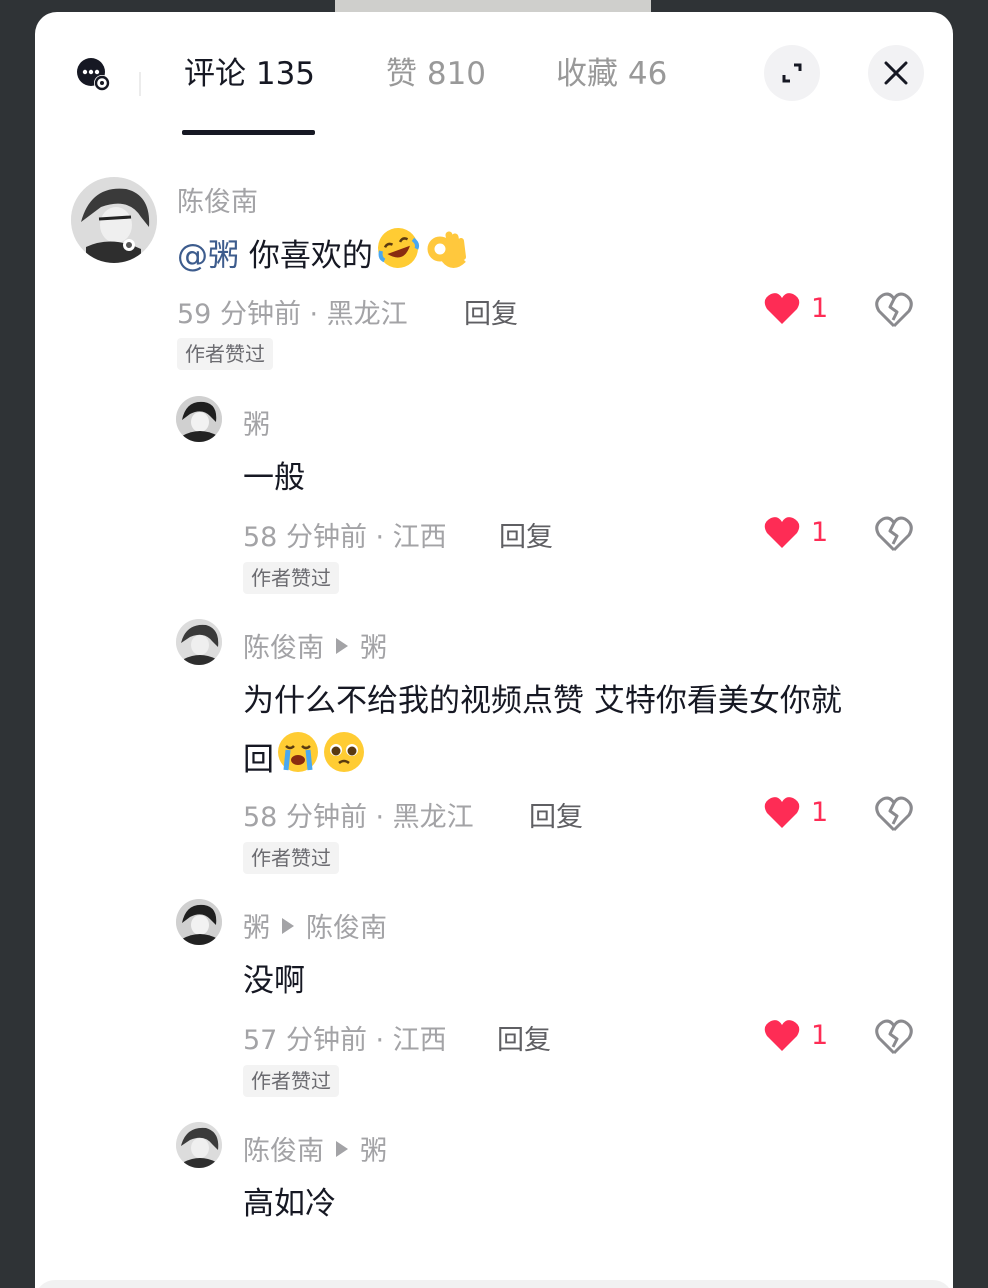 The image size is (988, 1288). I want to click on video-preview-strip, so click(493, 6).